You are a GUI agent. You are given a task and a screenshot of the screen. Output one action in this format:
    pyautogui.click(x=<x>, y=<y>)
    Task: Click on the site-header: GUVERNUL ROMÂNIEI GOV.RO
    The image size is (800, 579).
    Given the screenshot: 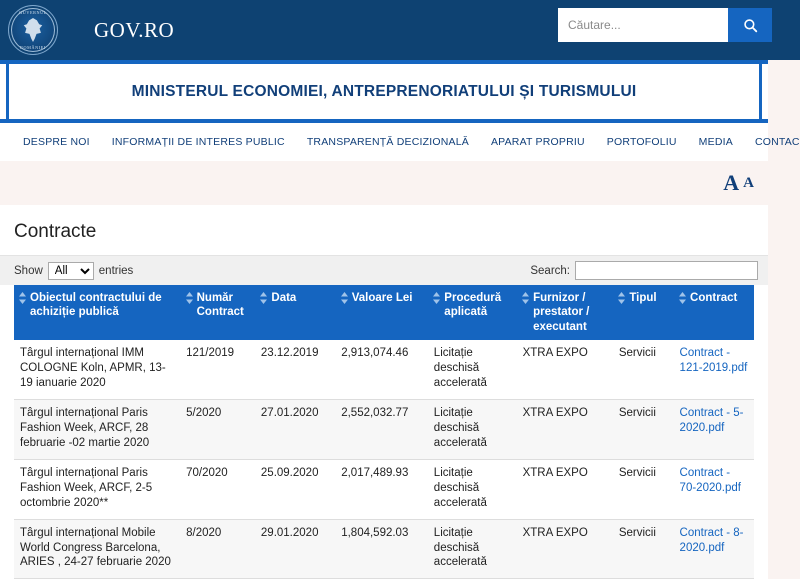 What is the action you would take?
    pyautogui.click(x=400, y=30)
    